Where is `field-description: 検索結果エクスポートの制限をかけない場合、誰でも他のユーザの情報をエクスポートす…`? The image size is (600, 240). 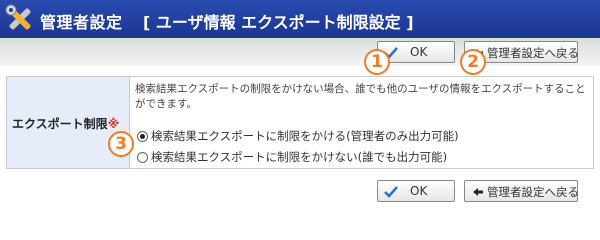
field-description: 検索結果エクスポートの制限をかけない場合、誰でも他のユーザの情報をエクスポートす… is located at coordinates (360, 96).